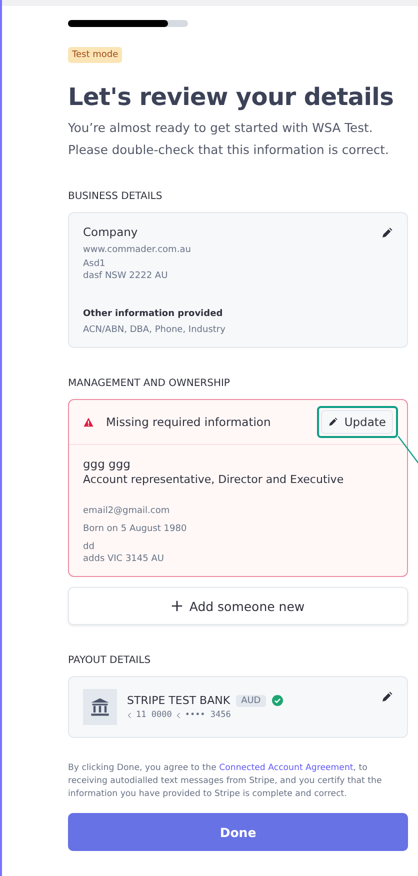  Describe the element at coordinates (149, 383) in the screenshot. I see `section-heading: MANAGEMENT AND OWNERSHIP` at that location.